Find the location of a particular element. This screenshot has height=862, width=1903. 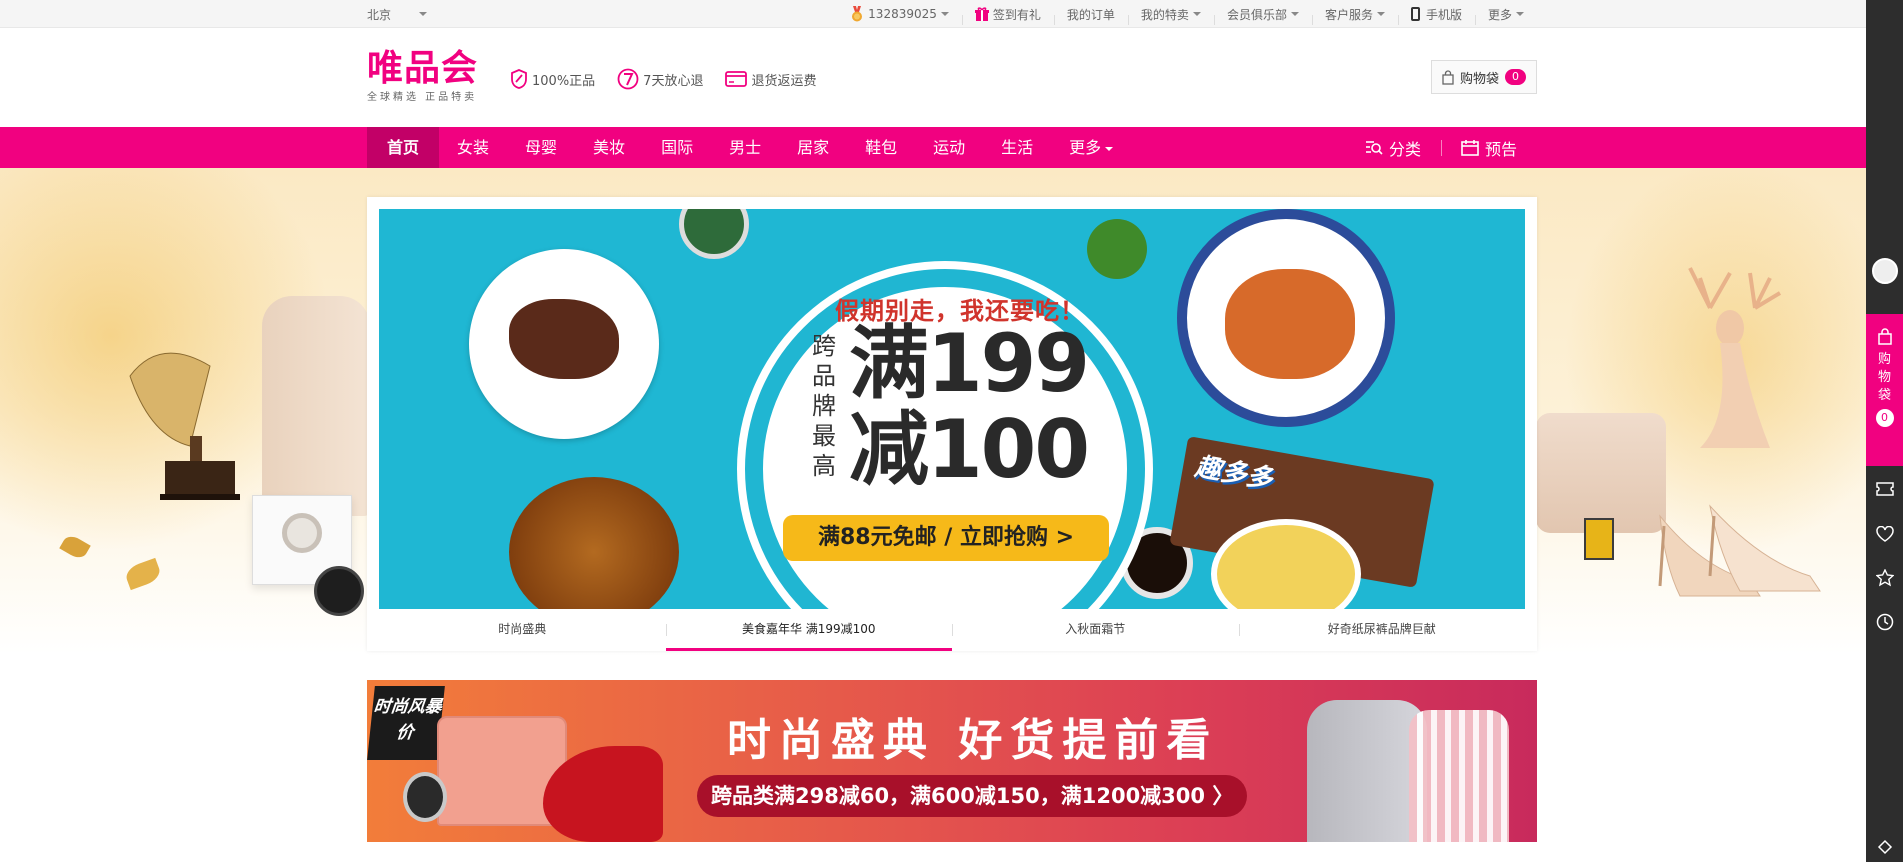

deer-image is located at coordinates (1735, 357).